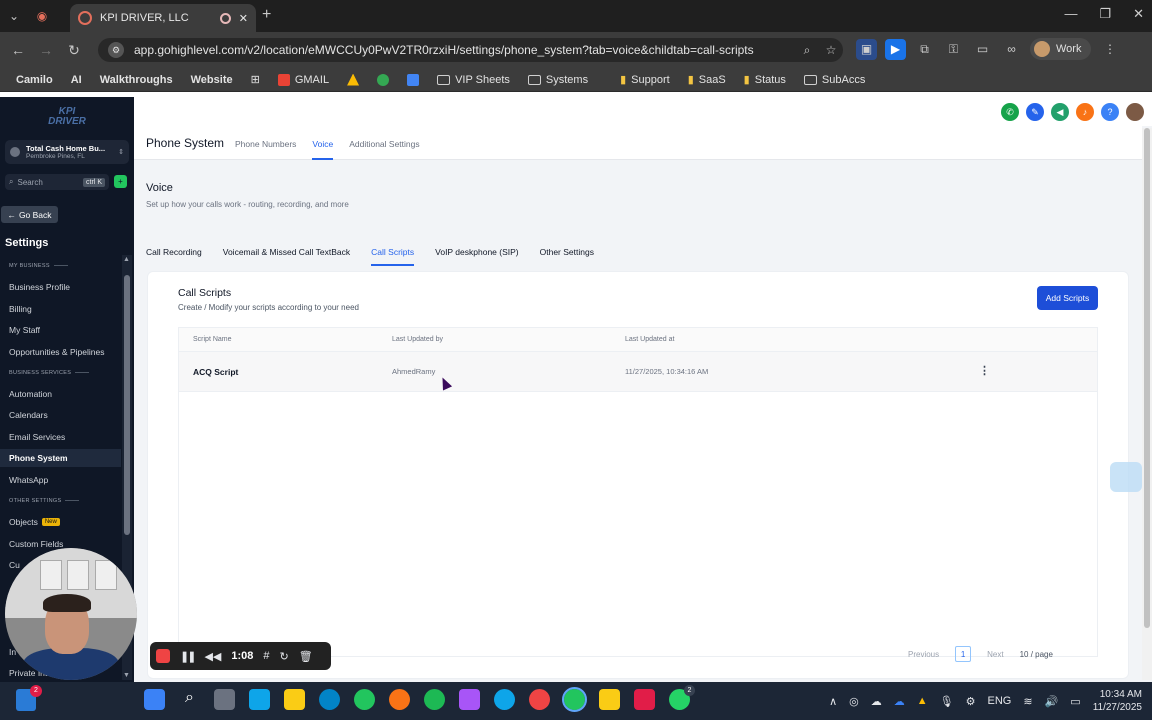 The width and height of the screenshot is (1152, 720). What do you see at coordinates (413, 79) in the screenshot?
I see `calendar-icon` at bounding box center [413, 79].